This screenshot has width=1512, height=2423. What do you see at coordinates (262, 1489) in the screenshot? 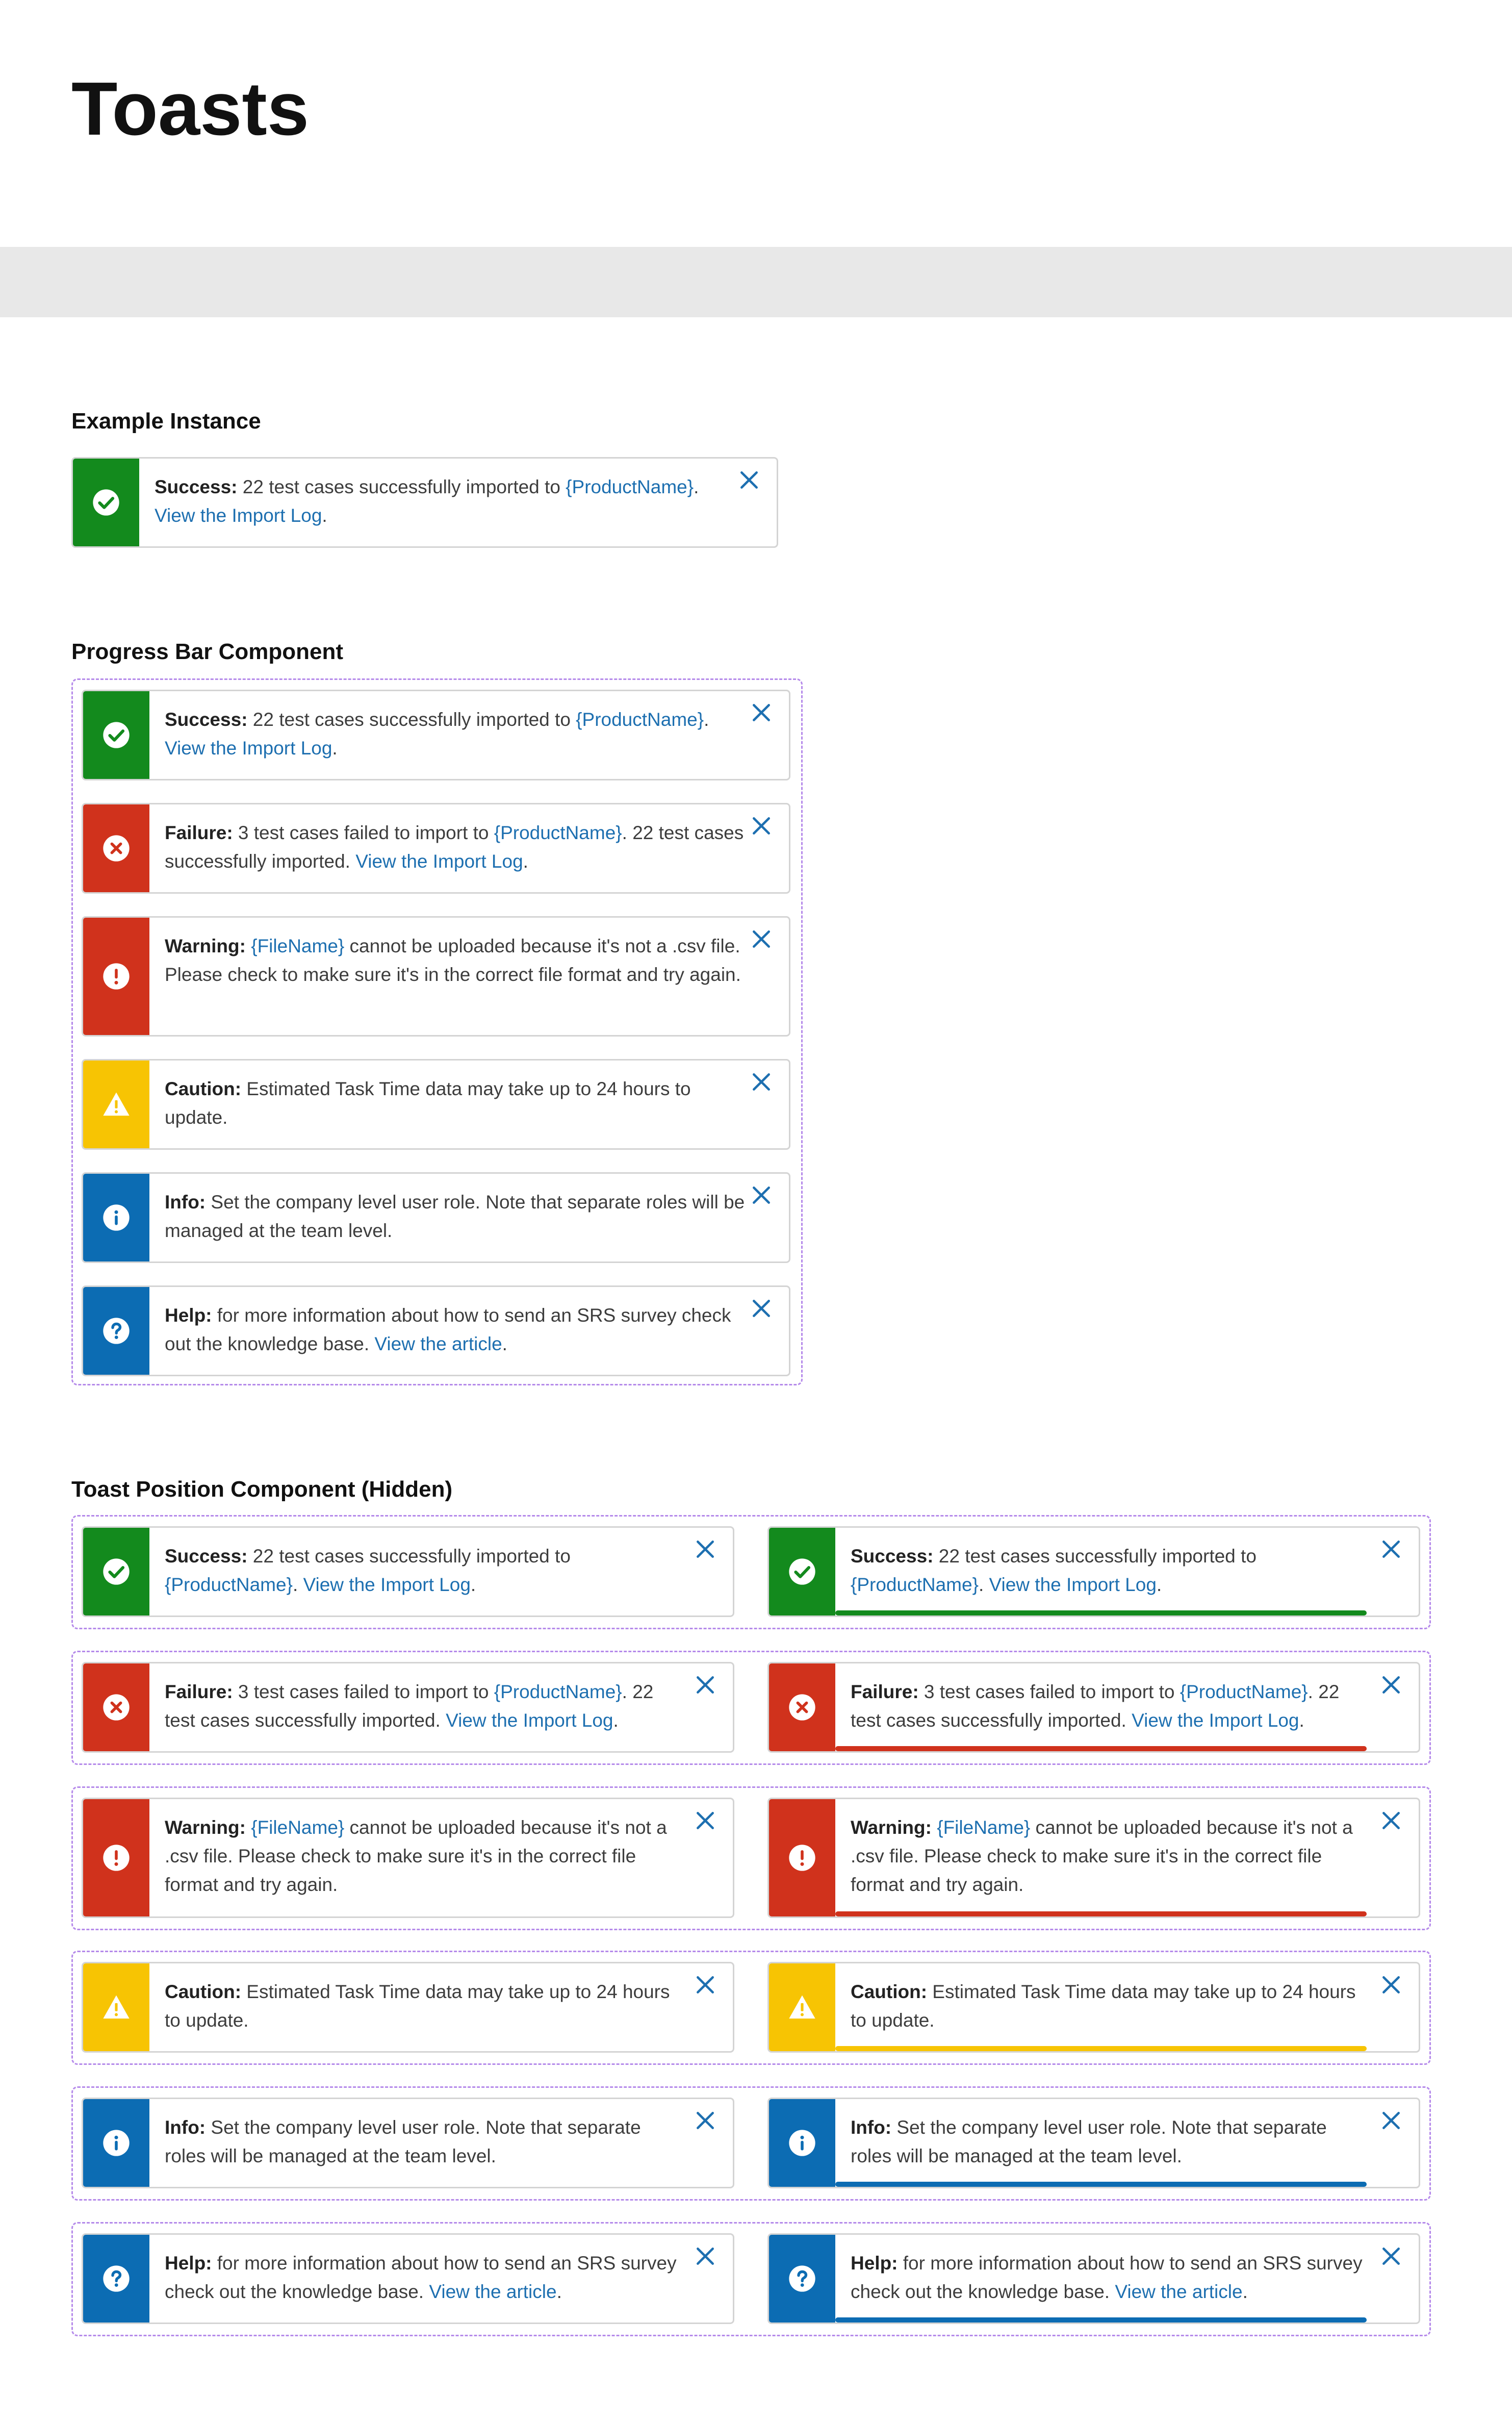
I see `section-title-position: Toast Position Component (Hidden)` at bounding box center [262, 1489].